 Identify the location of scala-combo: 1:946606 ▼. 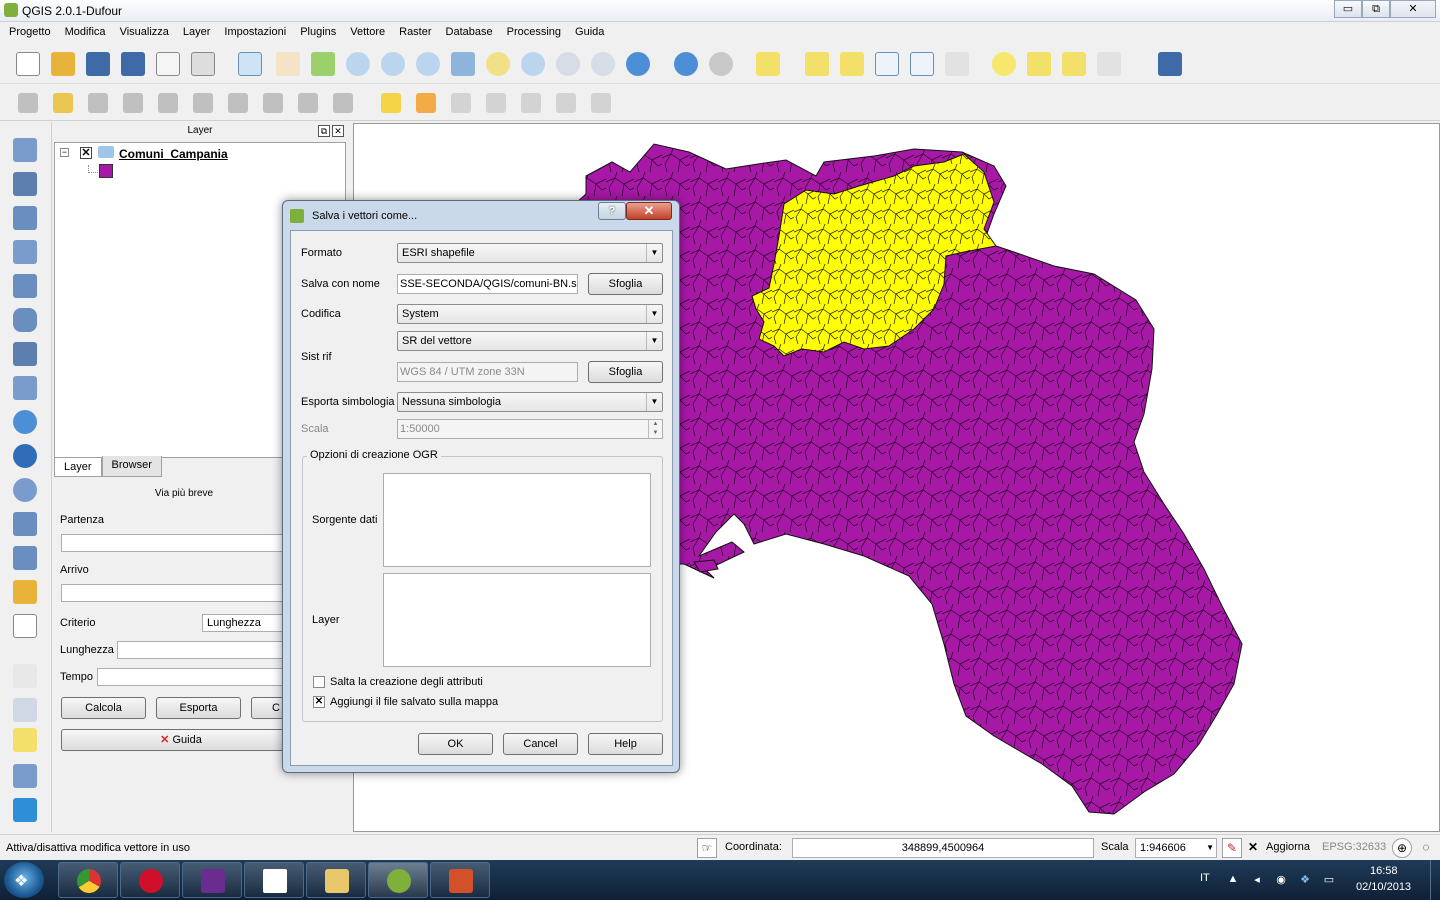
(1176, 848).